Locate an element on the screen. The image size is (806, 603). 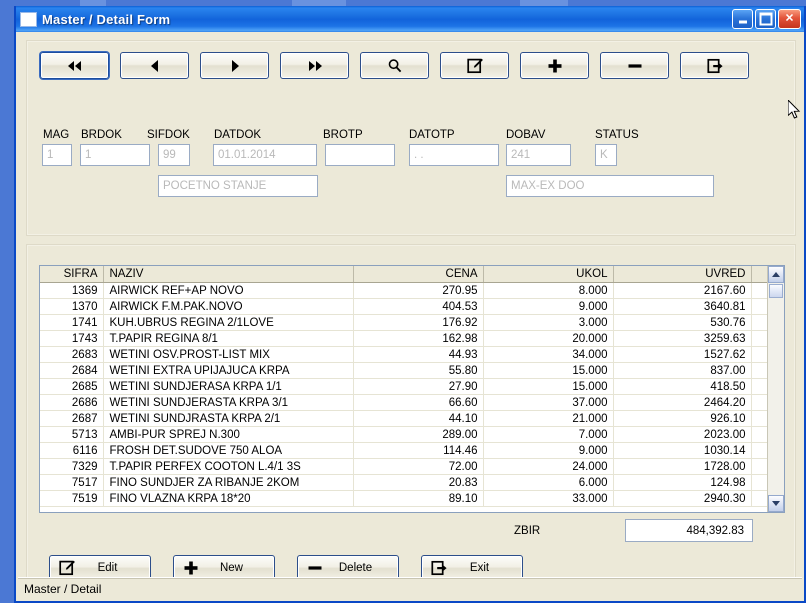
cell-cena: 44.10 is located at coordinates (418, 418).